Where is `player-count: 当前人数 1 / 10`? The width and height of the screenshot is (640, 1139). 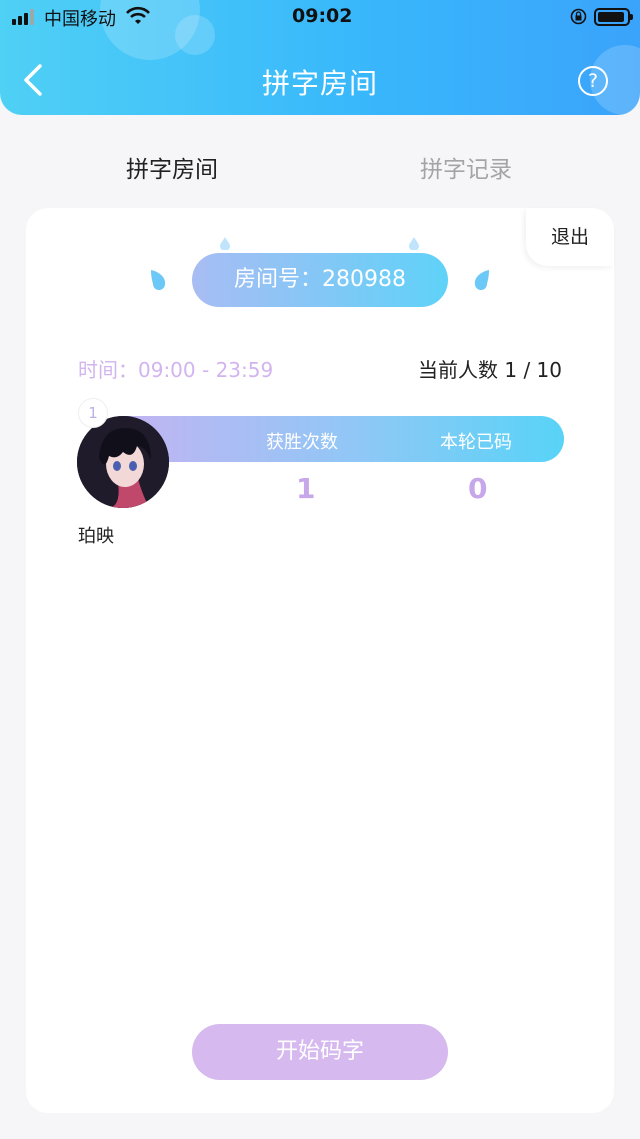
player-count: 当前人数 1 / 10 is located at coordinates (490, 370).